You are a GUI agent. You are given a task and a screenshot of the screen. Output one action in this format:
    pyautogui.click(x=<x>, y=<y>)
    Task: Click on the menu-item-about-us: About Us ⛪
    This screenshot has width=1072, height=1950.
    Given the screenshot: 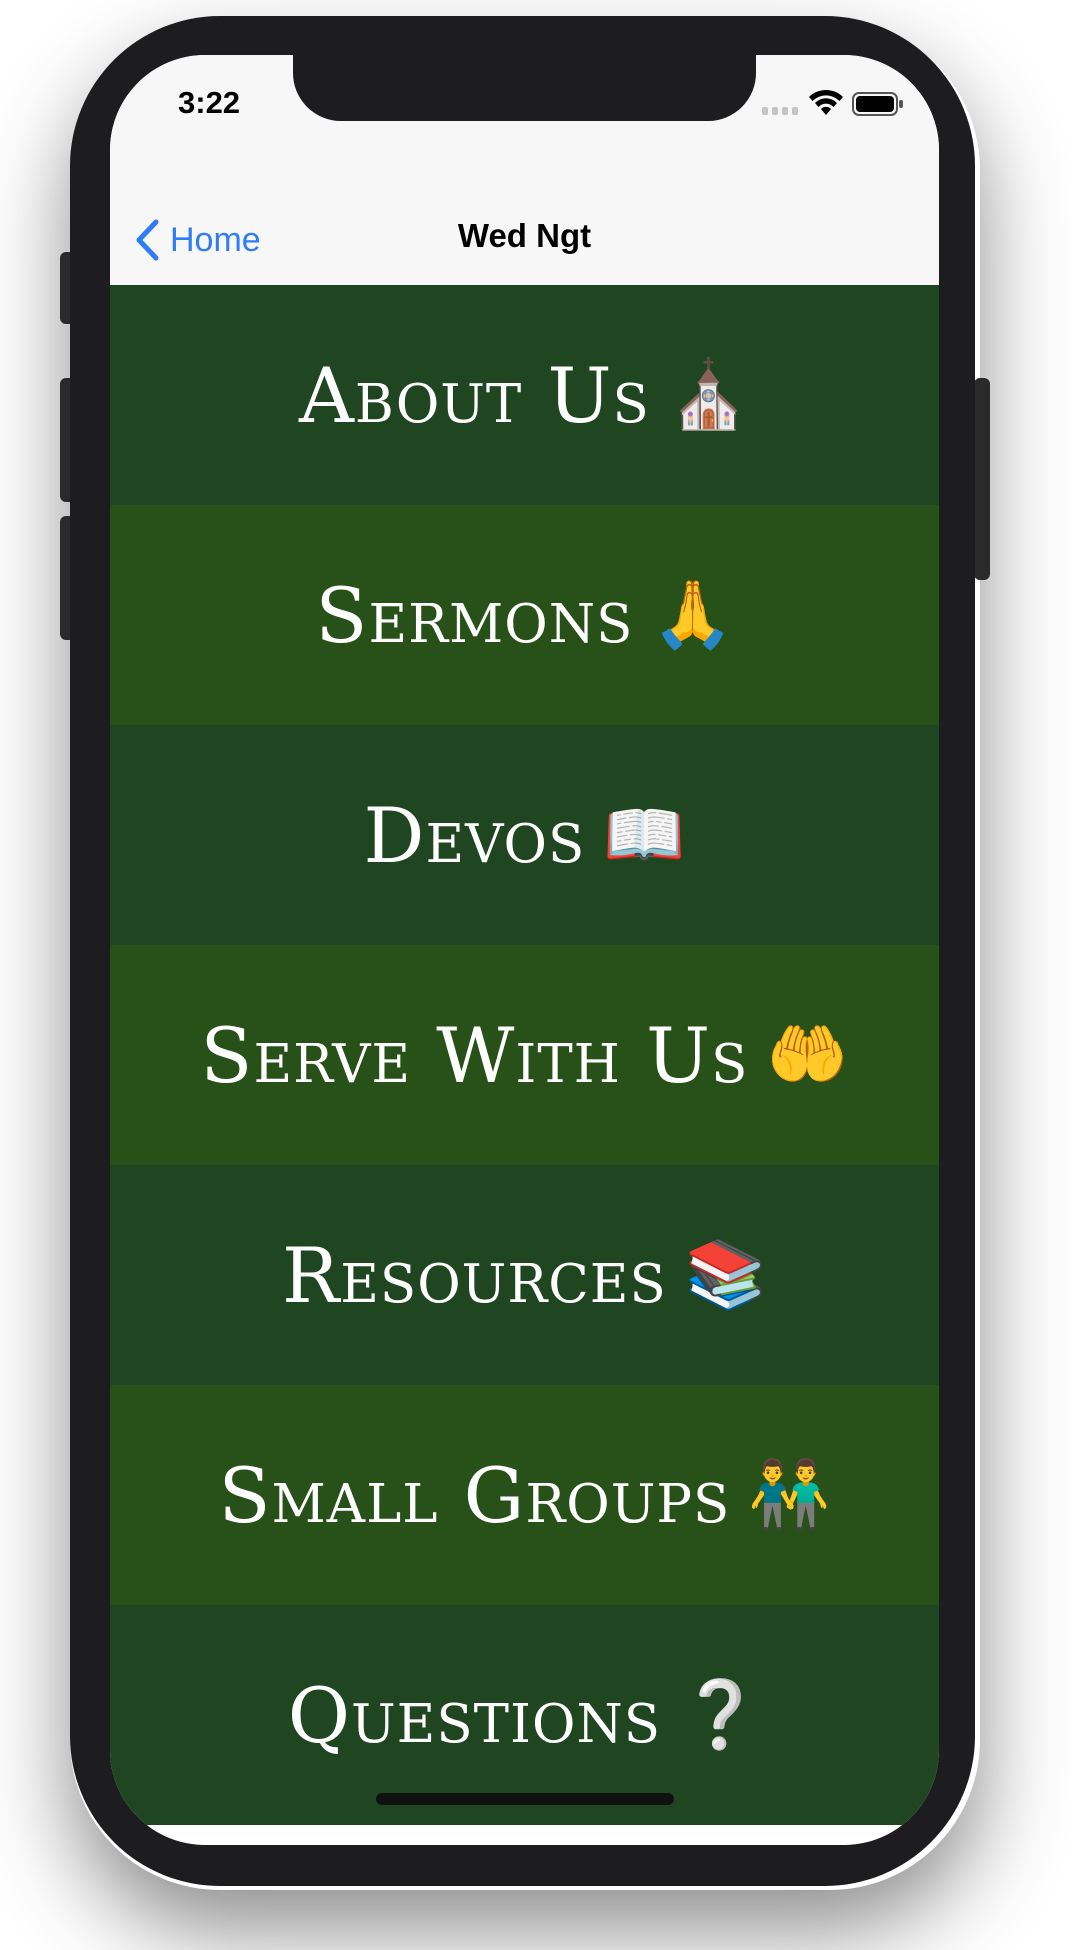 What is the action you would take?
    pyautogui.click(x=524, y=395)
    